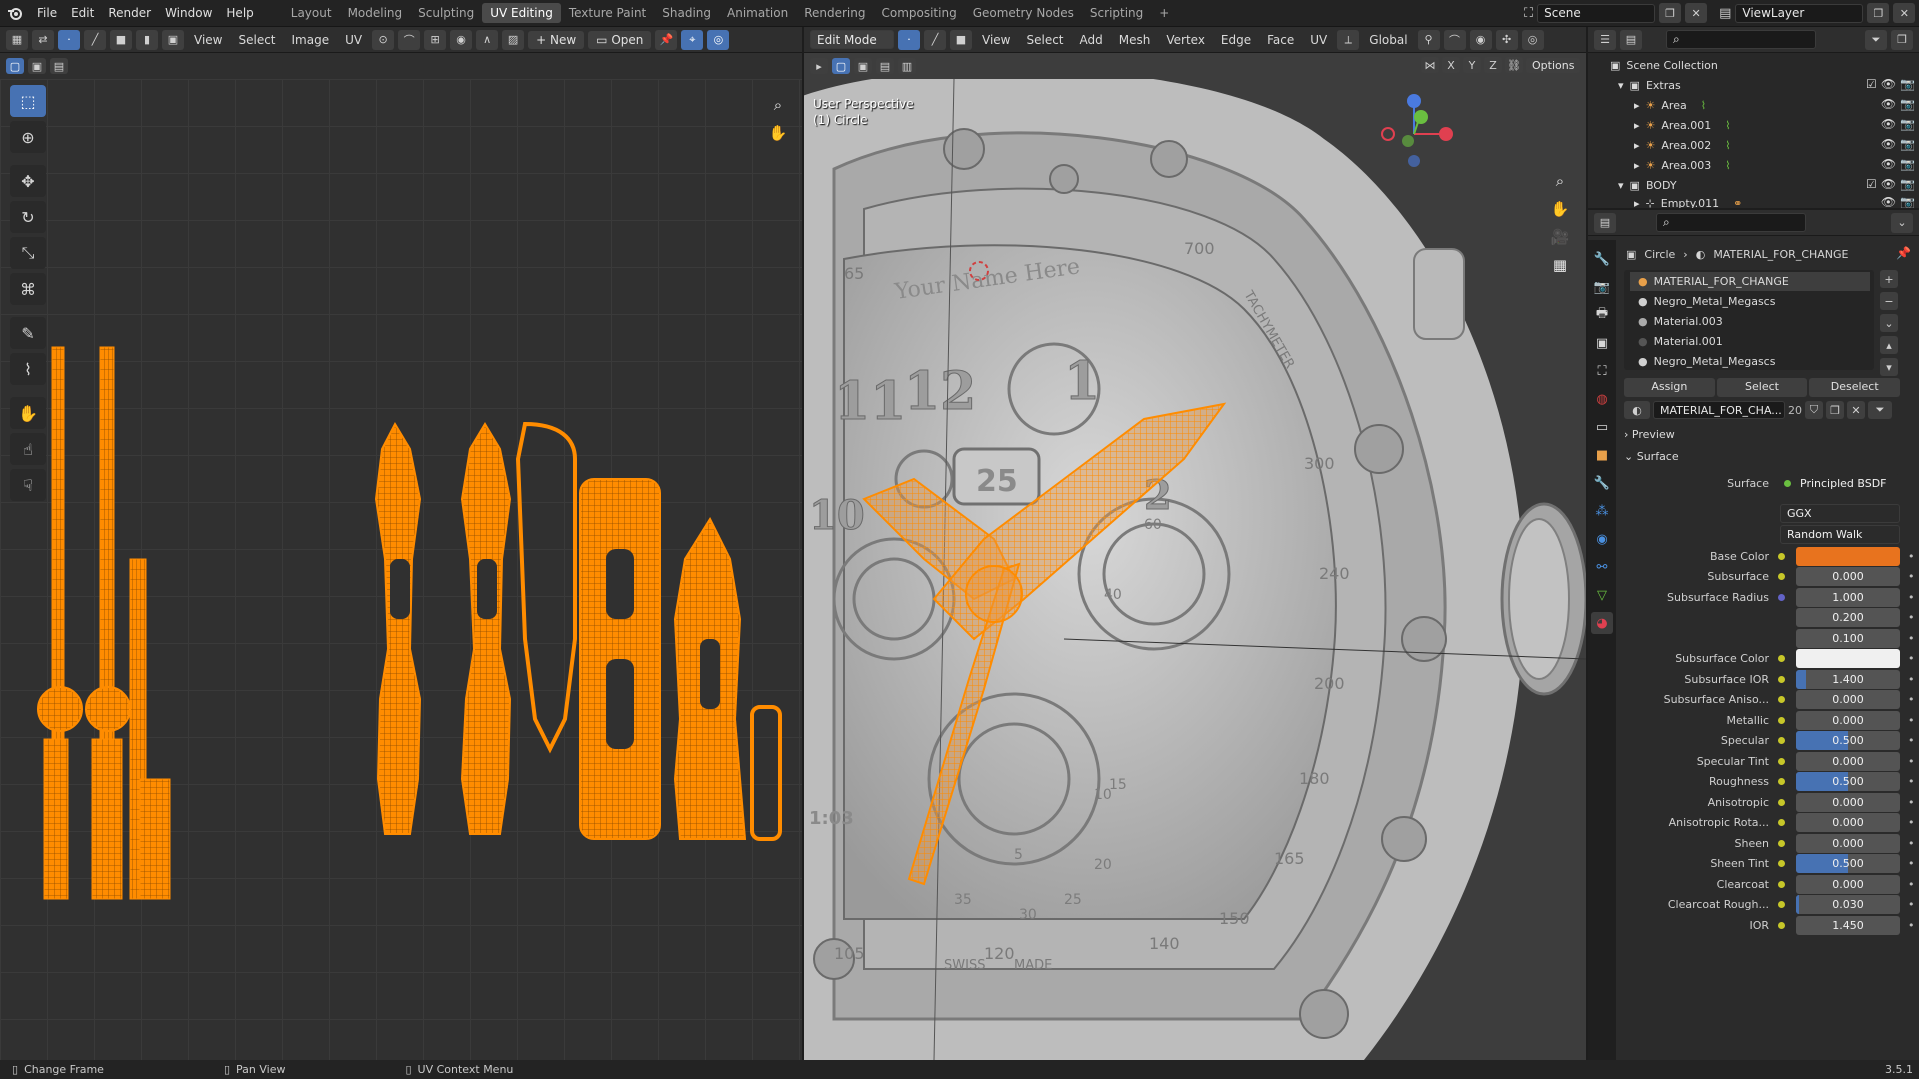 The image size is (1919, 1079). I want to click on rip-tool-icon: ⌇, so click(28, 369).